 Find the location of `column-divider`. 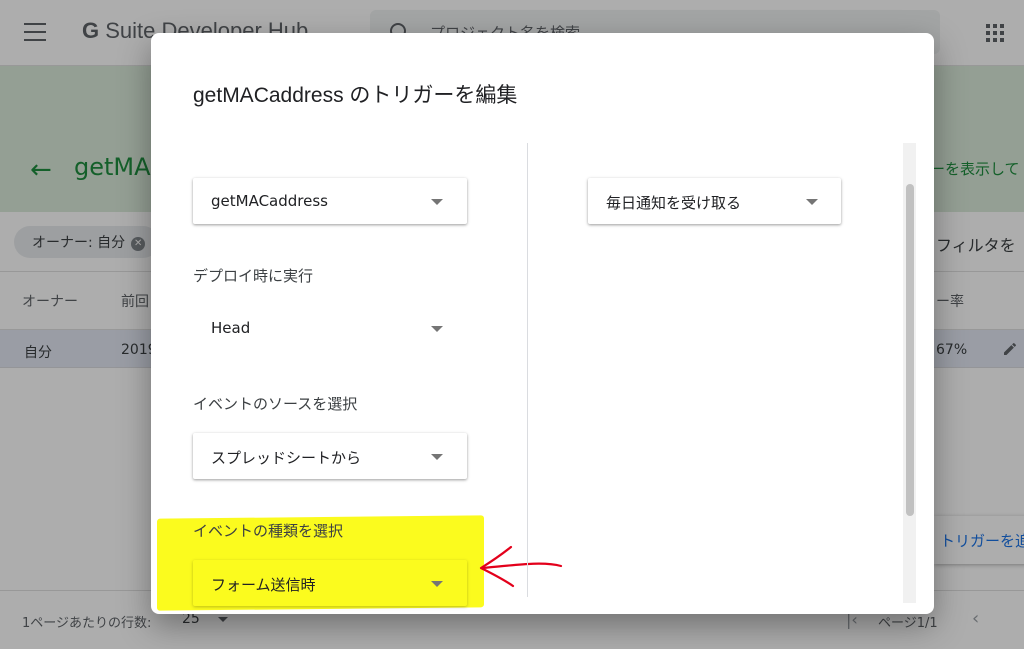

column-divider is located at coordinates (527, 370).